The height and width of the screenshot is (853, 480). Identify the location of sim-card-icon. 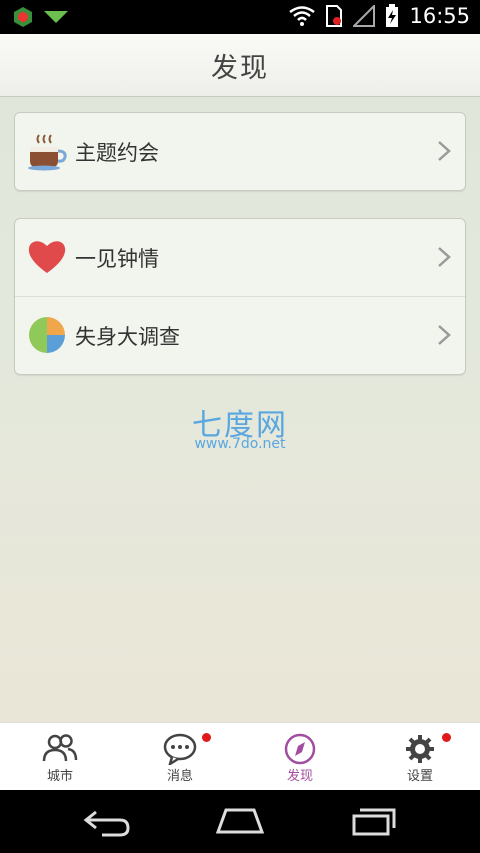
(334, 16).